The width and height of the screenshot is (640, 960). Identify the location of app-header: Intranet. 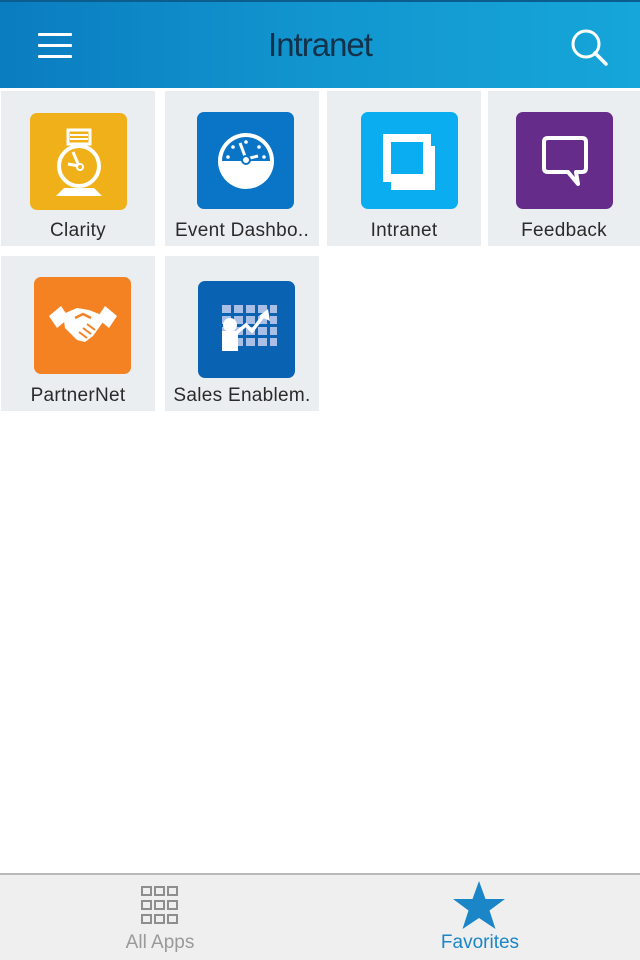
(320, 44).